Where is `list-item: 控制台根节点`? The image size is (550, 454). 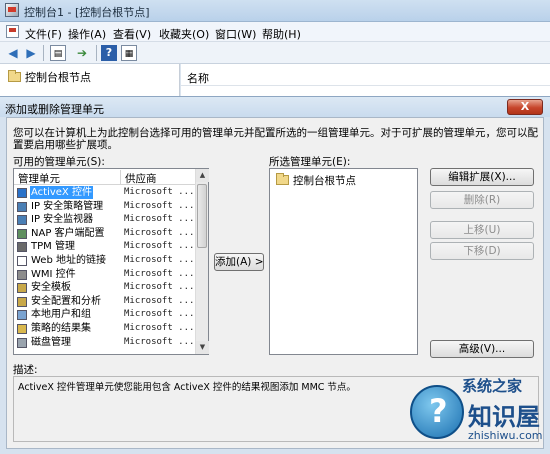
list-item: 控制台根节点 is located at coordinates (316, 180).